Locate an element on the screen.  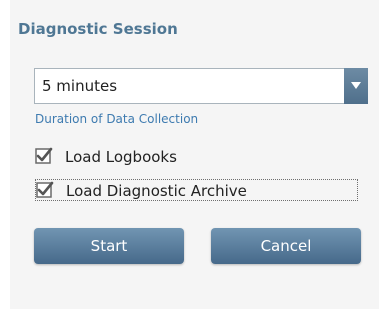
load-logbooks-label: Load Logbooks is located at coordinates (121, 157).